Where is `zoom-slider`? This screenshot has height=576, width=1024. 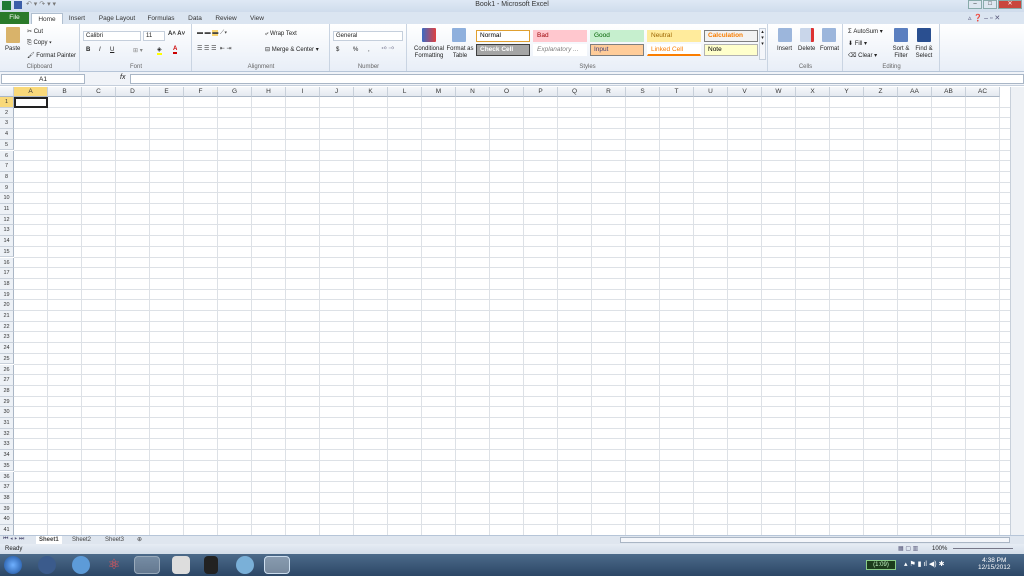 zoom-slider is located at coordinates (983, 548).